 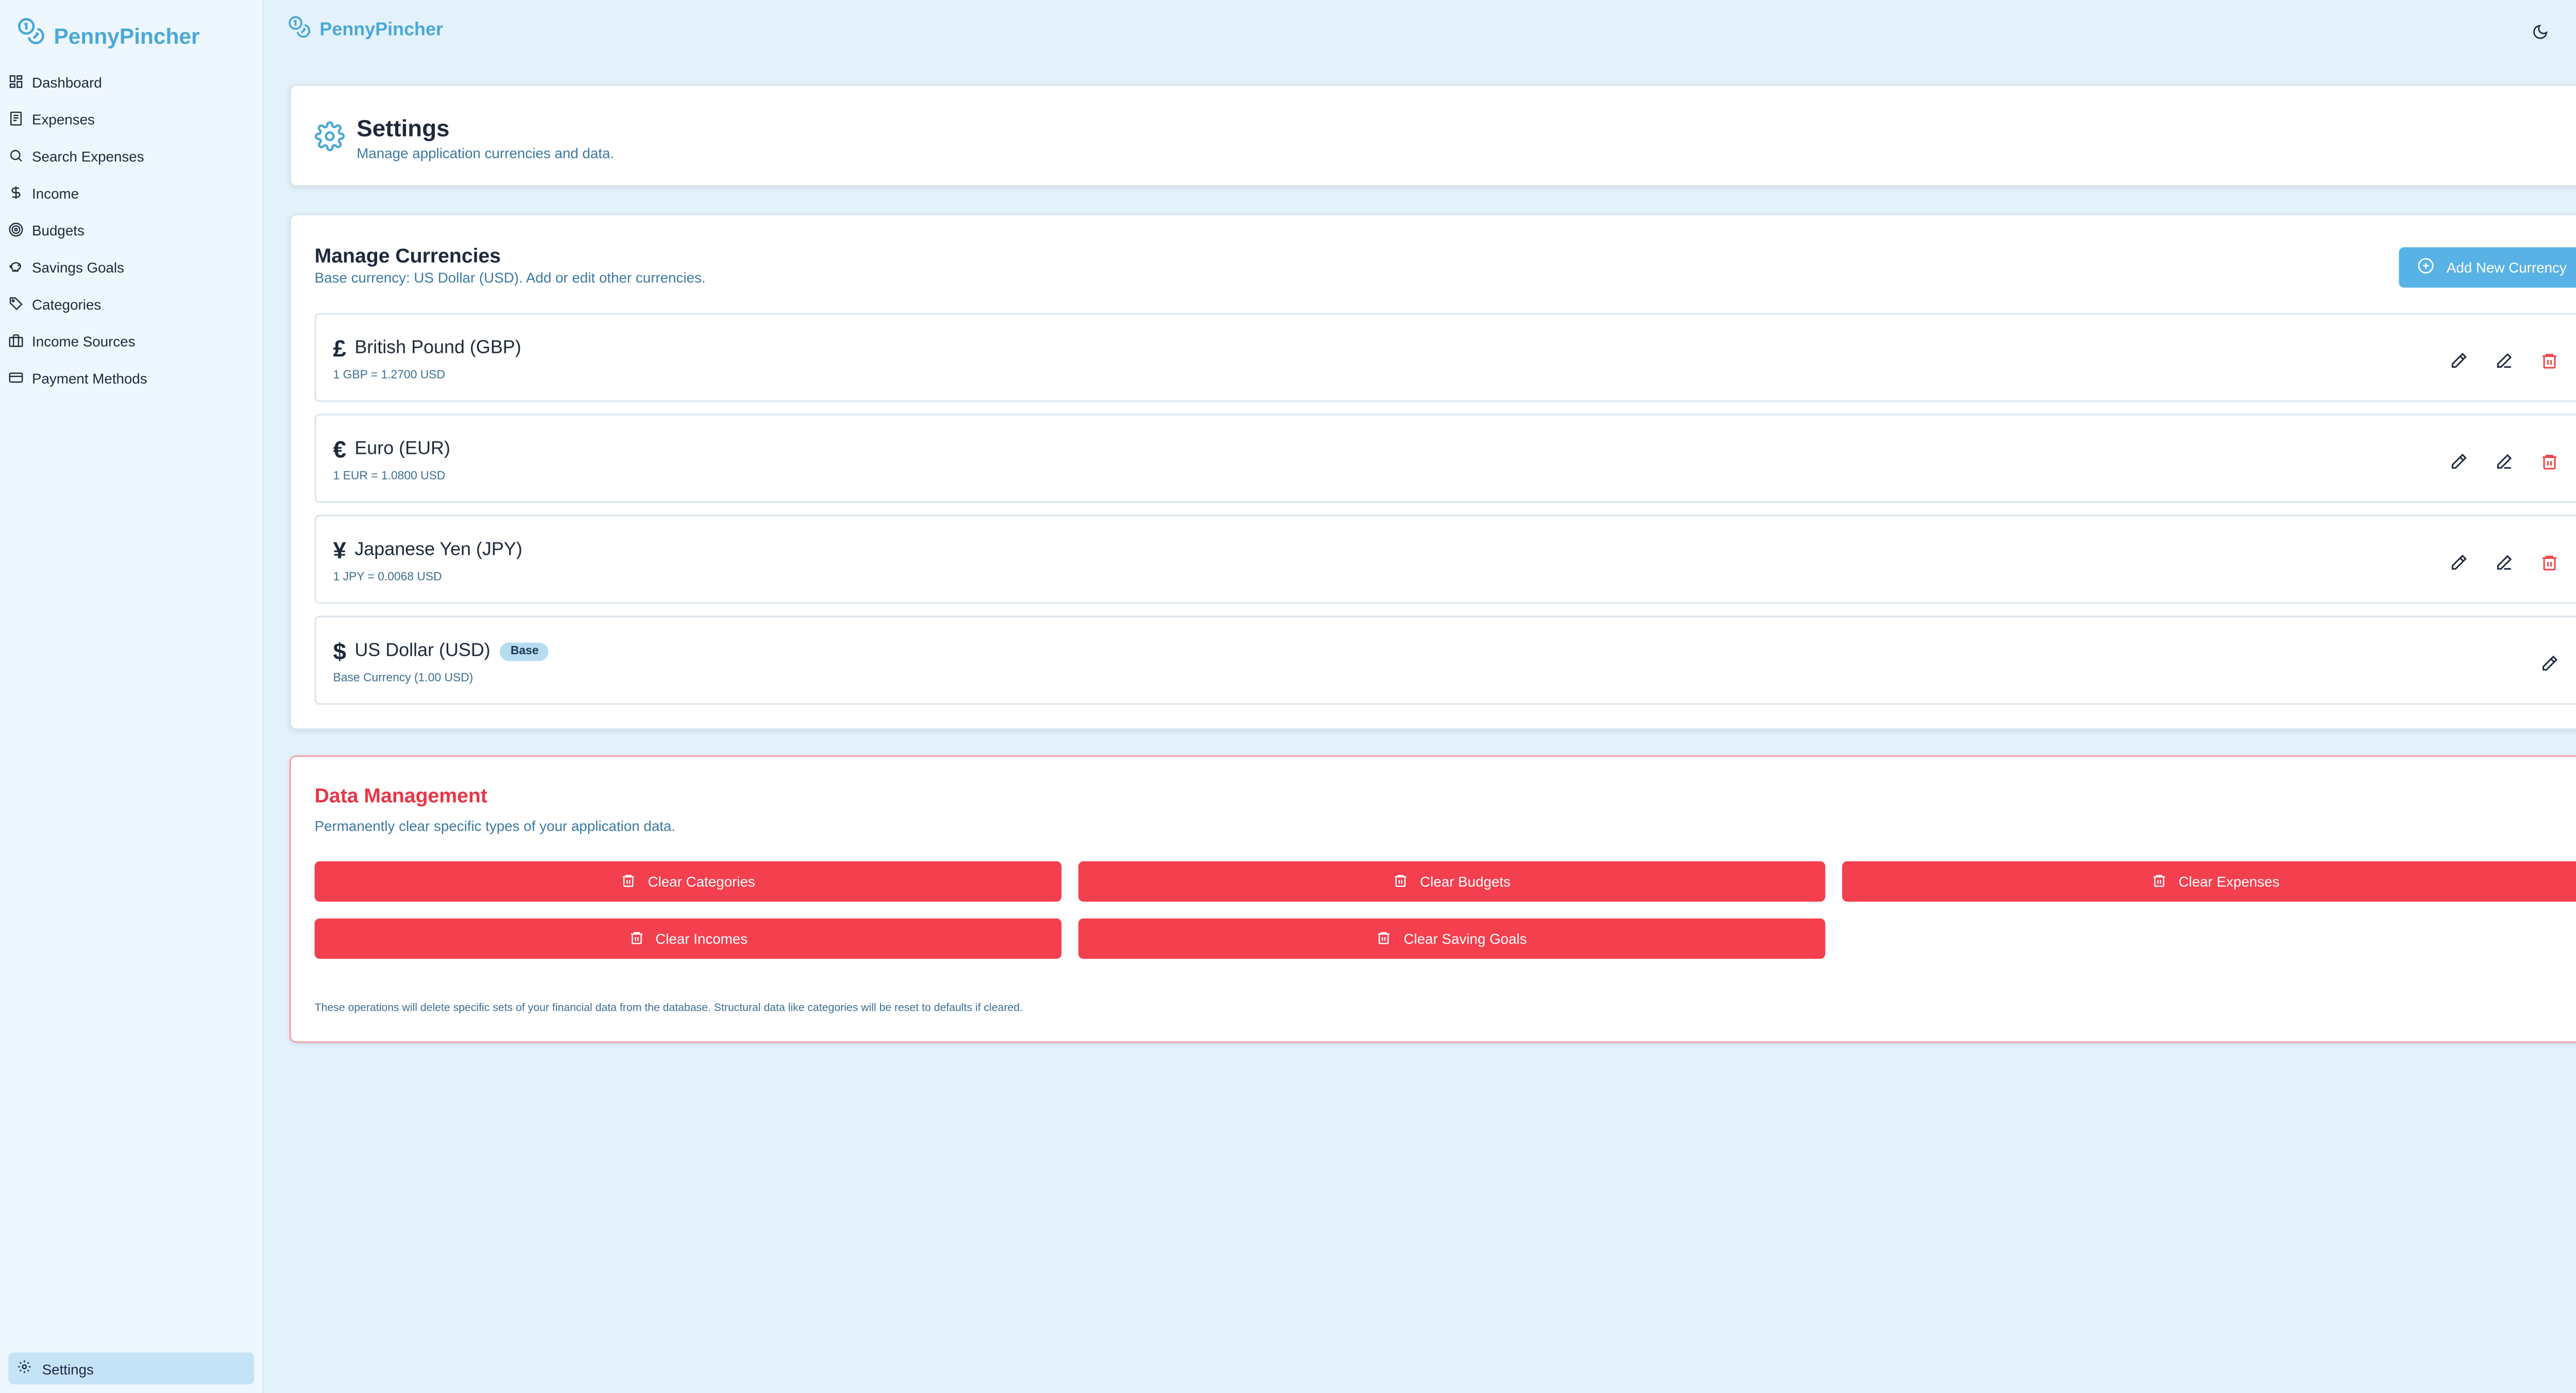 I want to click on sidebar-item-label: Payment Methods, so click(x=89, y=378).